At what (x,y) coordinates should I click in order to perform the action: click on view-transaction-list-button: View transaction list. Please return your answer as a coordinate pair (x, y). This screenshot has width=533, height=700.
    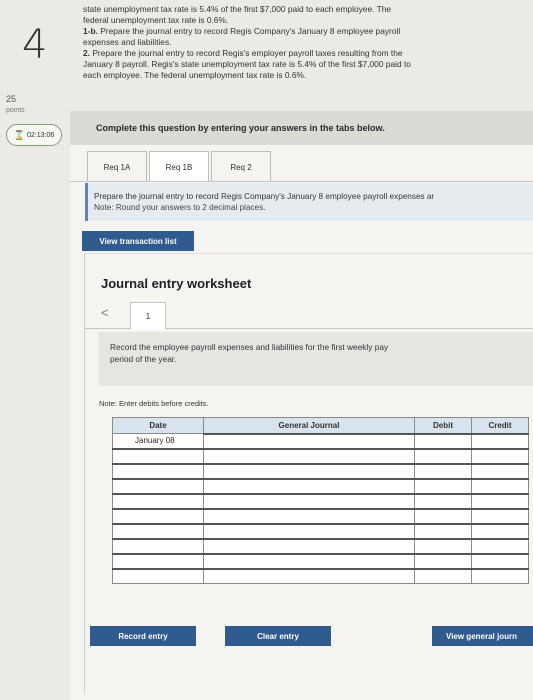
    Looking at the image, I should click on (138, 241).